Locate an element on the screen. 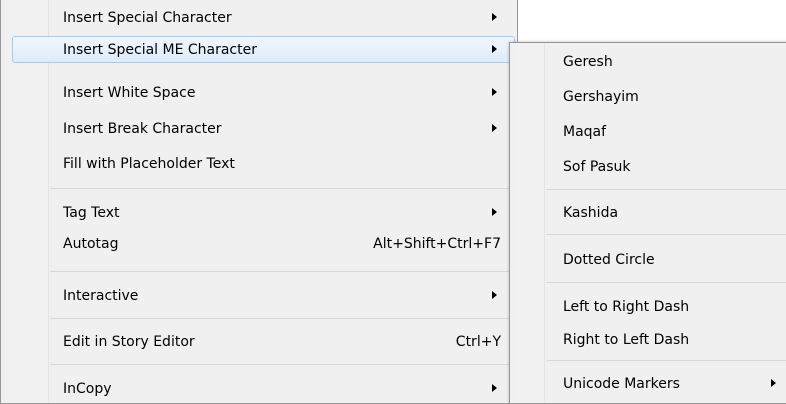  menu-item-label: Right to Left Dash is located at coordinates (626, 340).